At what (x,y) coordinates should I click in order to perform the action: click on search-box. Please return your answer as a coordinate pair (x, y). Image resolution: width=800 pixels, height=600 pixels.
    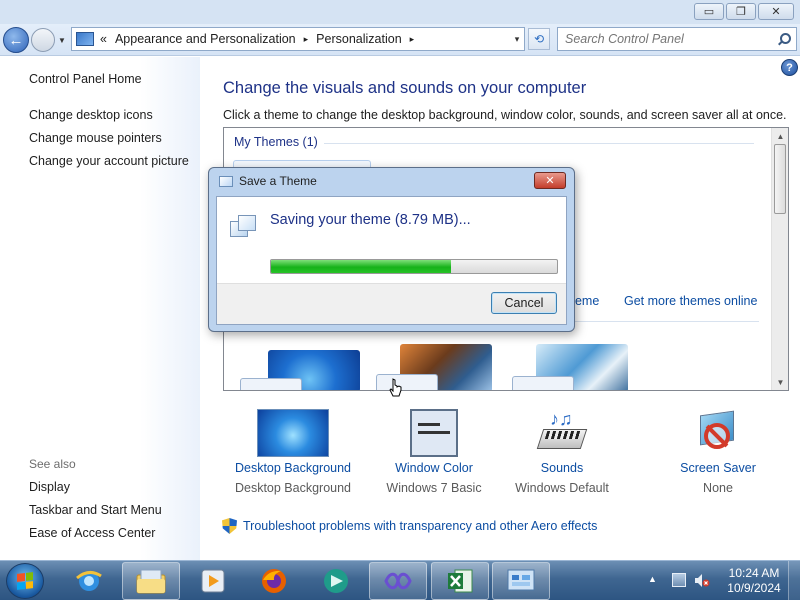
    Looking at the image, I should click on (677, 39).